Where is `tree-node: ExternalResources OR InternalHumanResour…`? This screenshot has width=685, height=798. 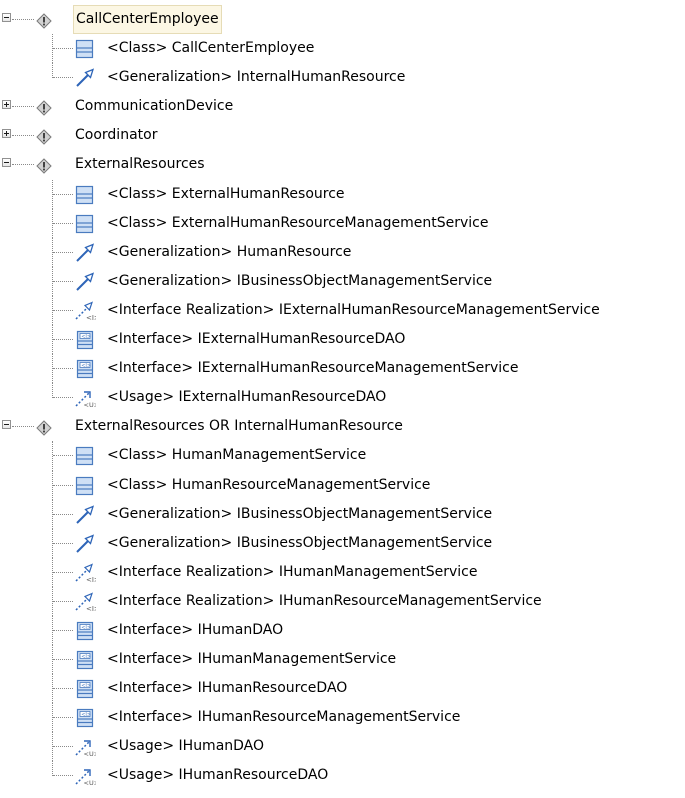 tree-node: ExternalResources OR InternalHumanResour… is located at coordinates (342, 426).